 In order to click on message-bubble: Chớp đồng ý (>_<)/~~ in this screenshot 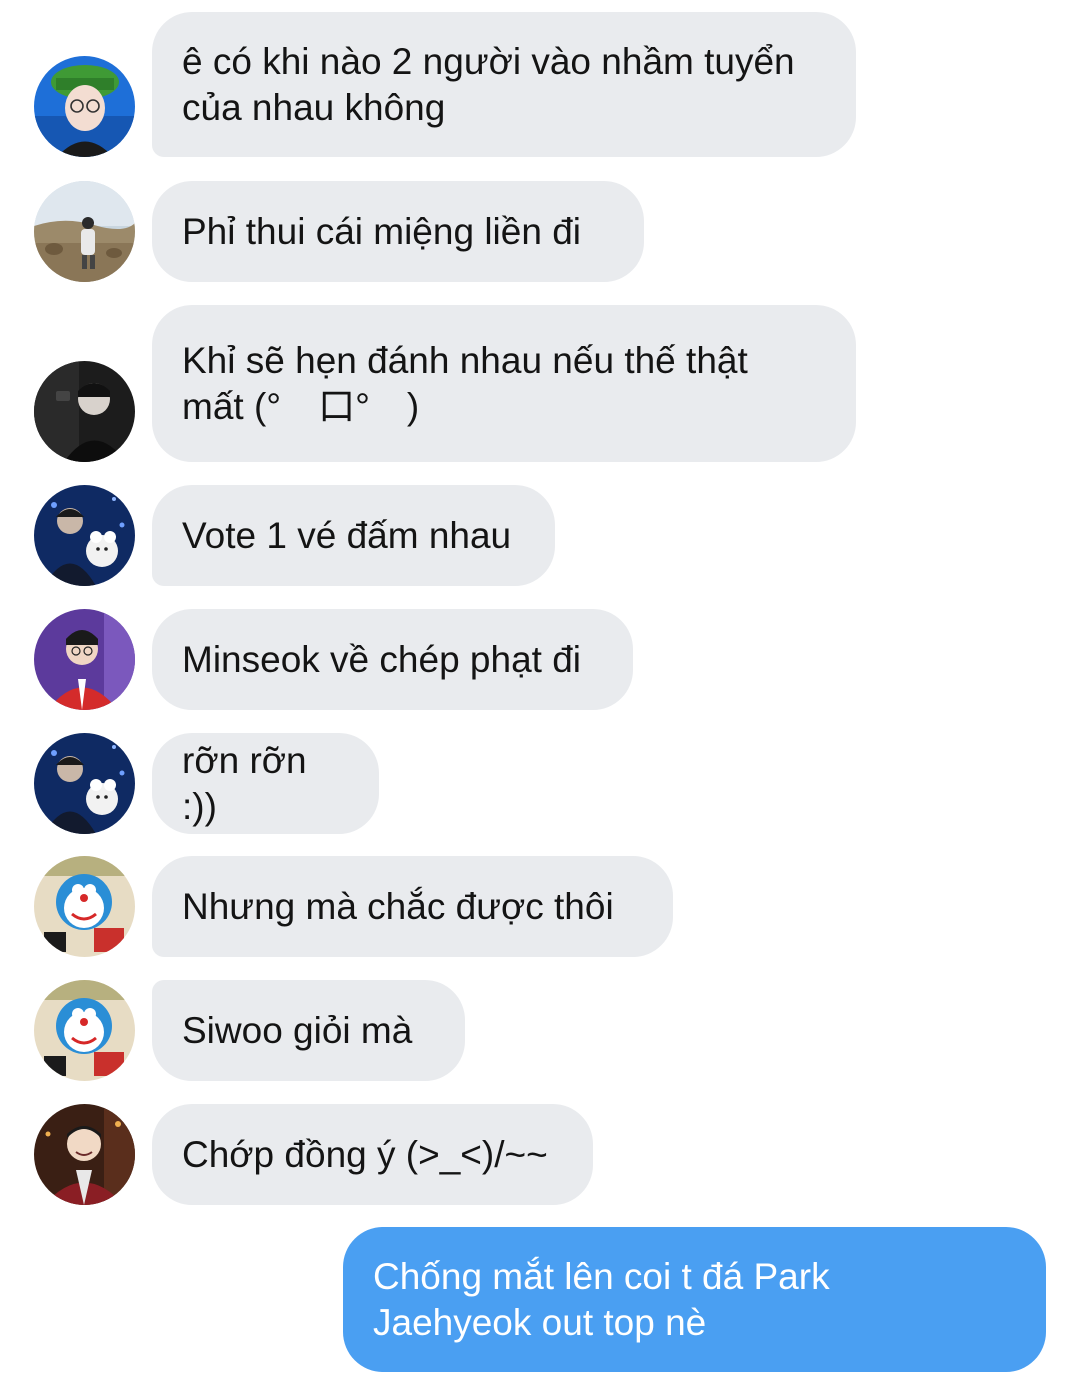, I will do `click(372, 1154)`.